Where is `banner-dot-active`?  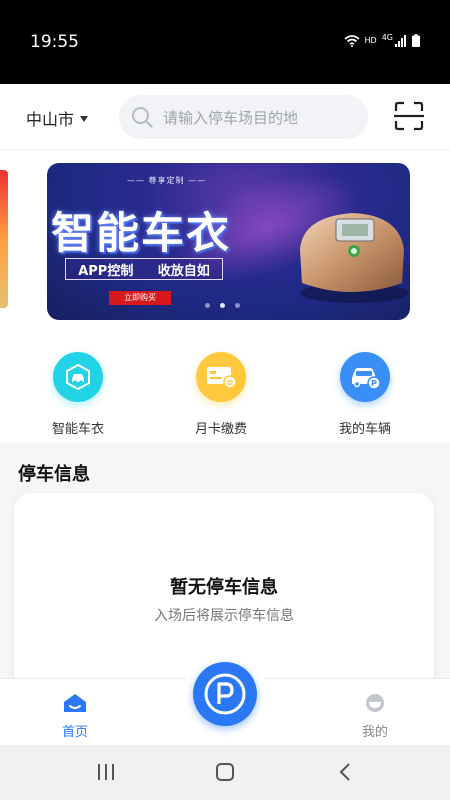 banner-dot-active is located at coordinates (222, 305).